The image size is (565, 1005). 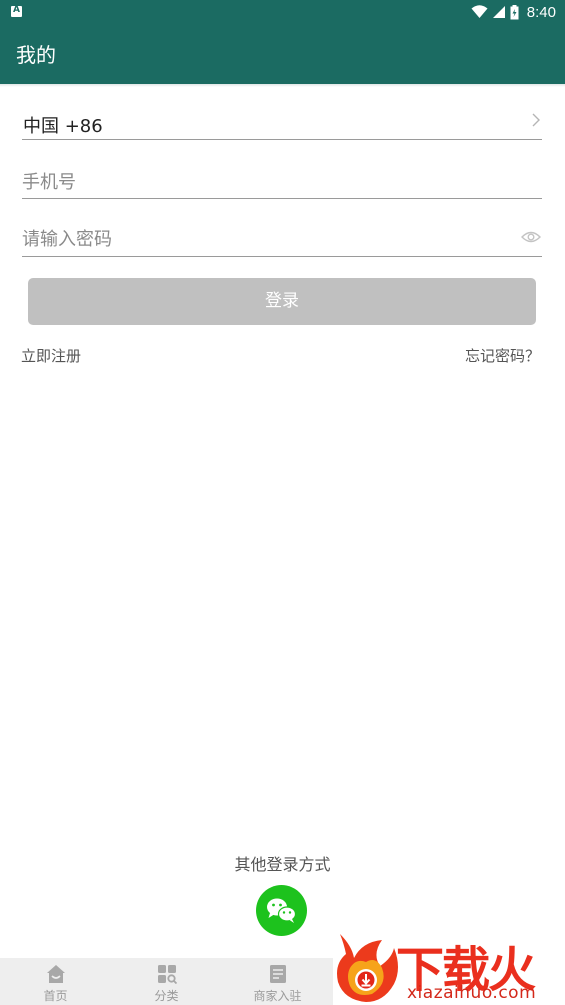 I want to click on wechat-login-button, so click(x=281, y=910).